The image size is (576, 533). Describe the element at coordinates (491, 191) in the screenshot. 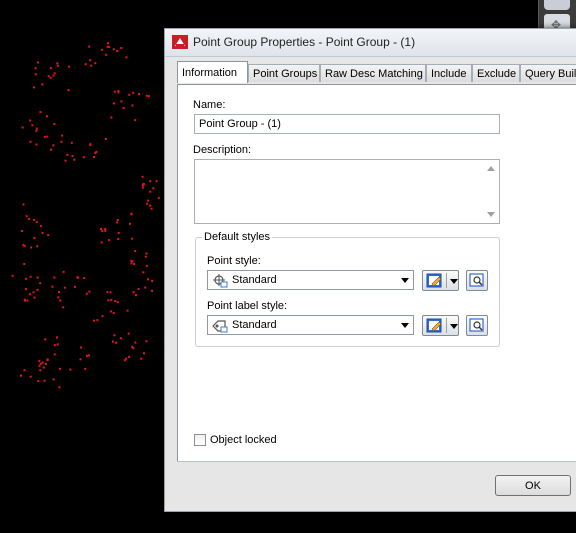

I see `description-scrollbar` at that location.